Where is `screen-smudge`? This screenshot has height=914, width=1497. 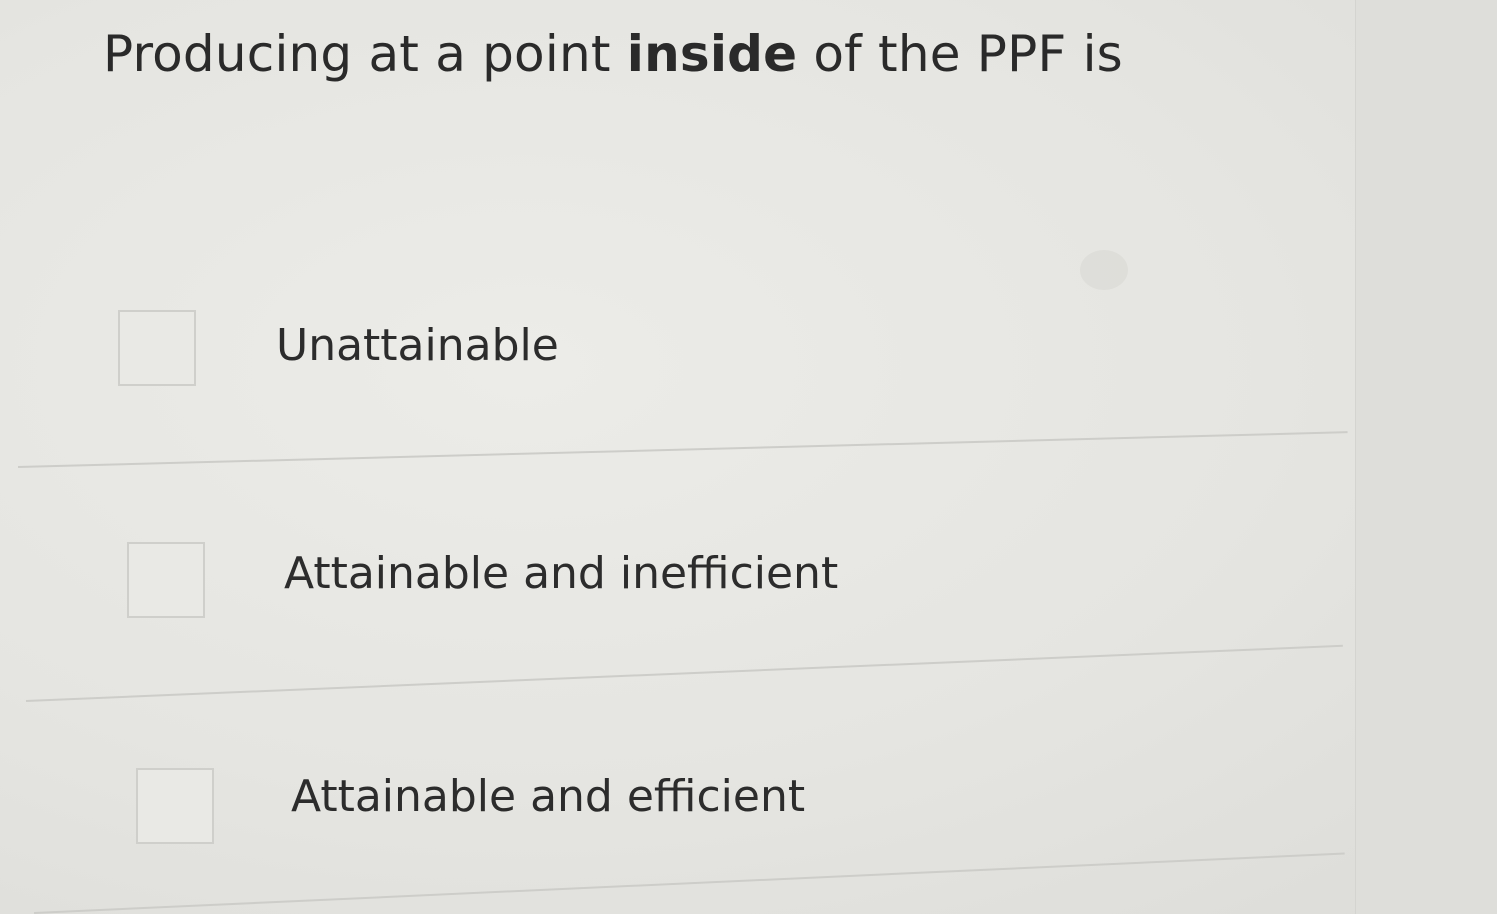 screen-smudge is located at coordinates (1104, 270).